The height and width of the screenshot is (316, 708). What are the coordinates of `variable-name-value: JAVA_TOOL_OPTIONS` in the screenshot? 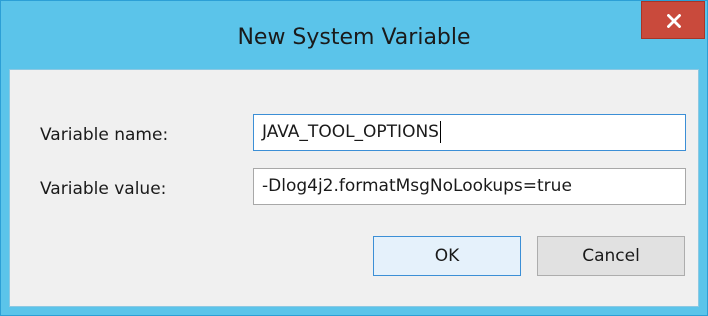 It's located at (350, 132).